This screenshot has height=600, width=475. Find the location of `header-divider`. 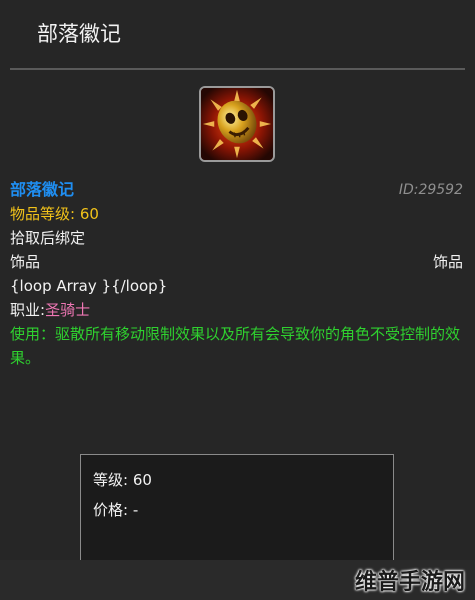

header-divider is located at coordinates (237, 69).